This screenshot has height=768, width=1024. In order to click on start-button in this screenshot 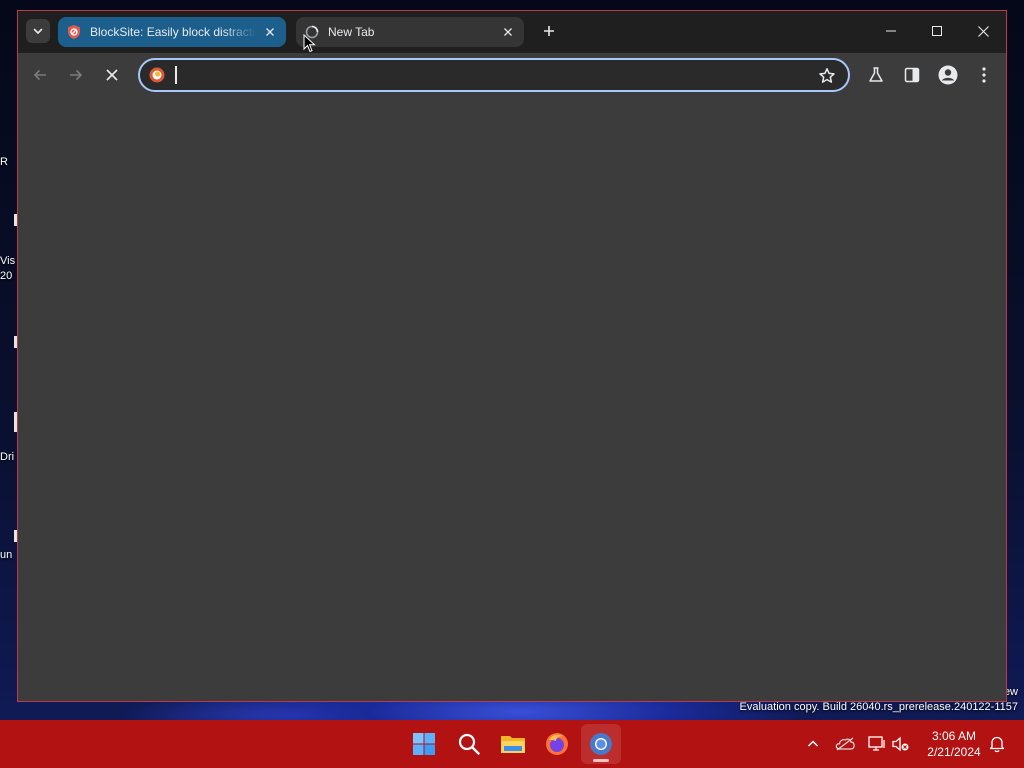, I will do `click(424, 744)`.